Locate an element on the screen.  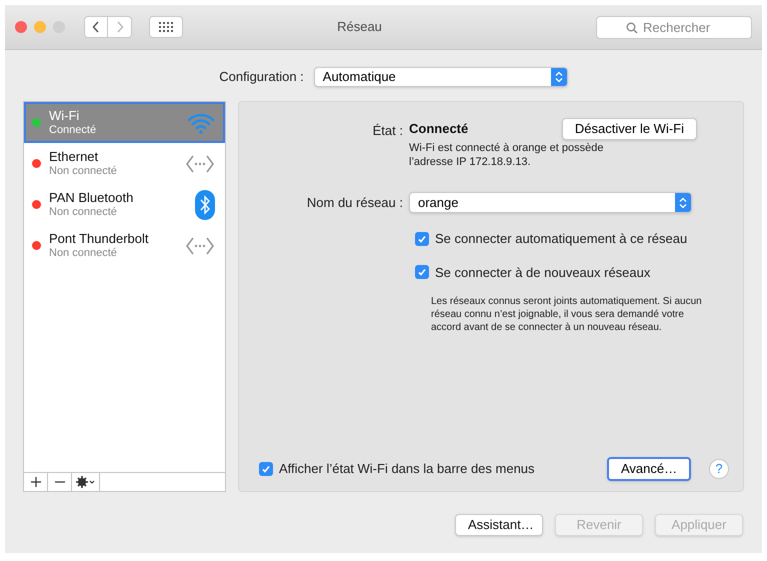
wifi-icon is located at coordinates (201, 123).